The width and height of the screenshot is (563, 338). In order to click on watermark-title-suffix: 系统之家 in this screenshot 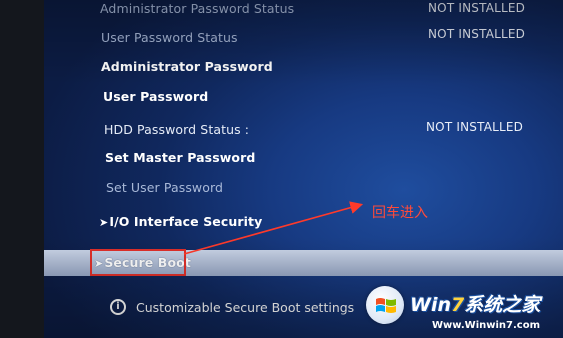, I will do `click(502, 305)`.